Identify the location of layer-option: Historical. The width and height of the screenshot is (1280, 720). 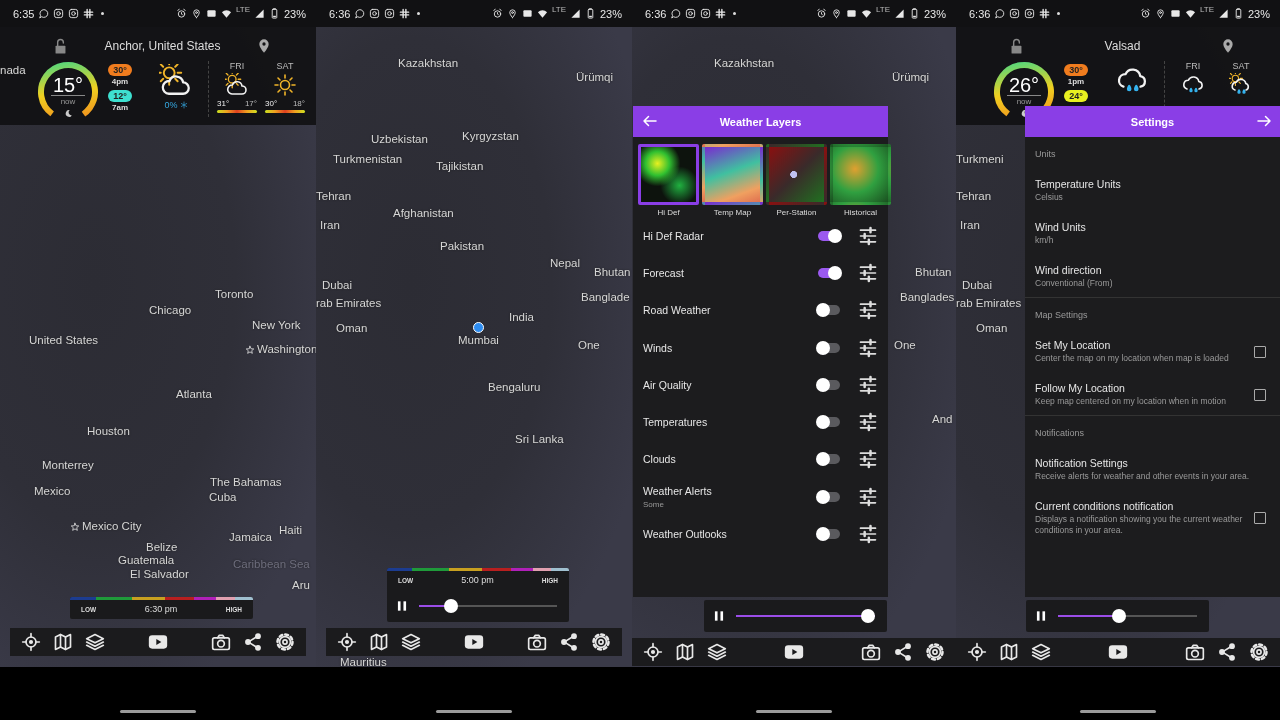
(860, 180).